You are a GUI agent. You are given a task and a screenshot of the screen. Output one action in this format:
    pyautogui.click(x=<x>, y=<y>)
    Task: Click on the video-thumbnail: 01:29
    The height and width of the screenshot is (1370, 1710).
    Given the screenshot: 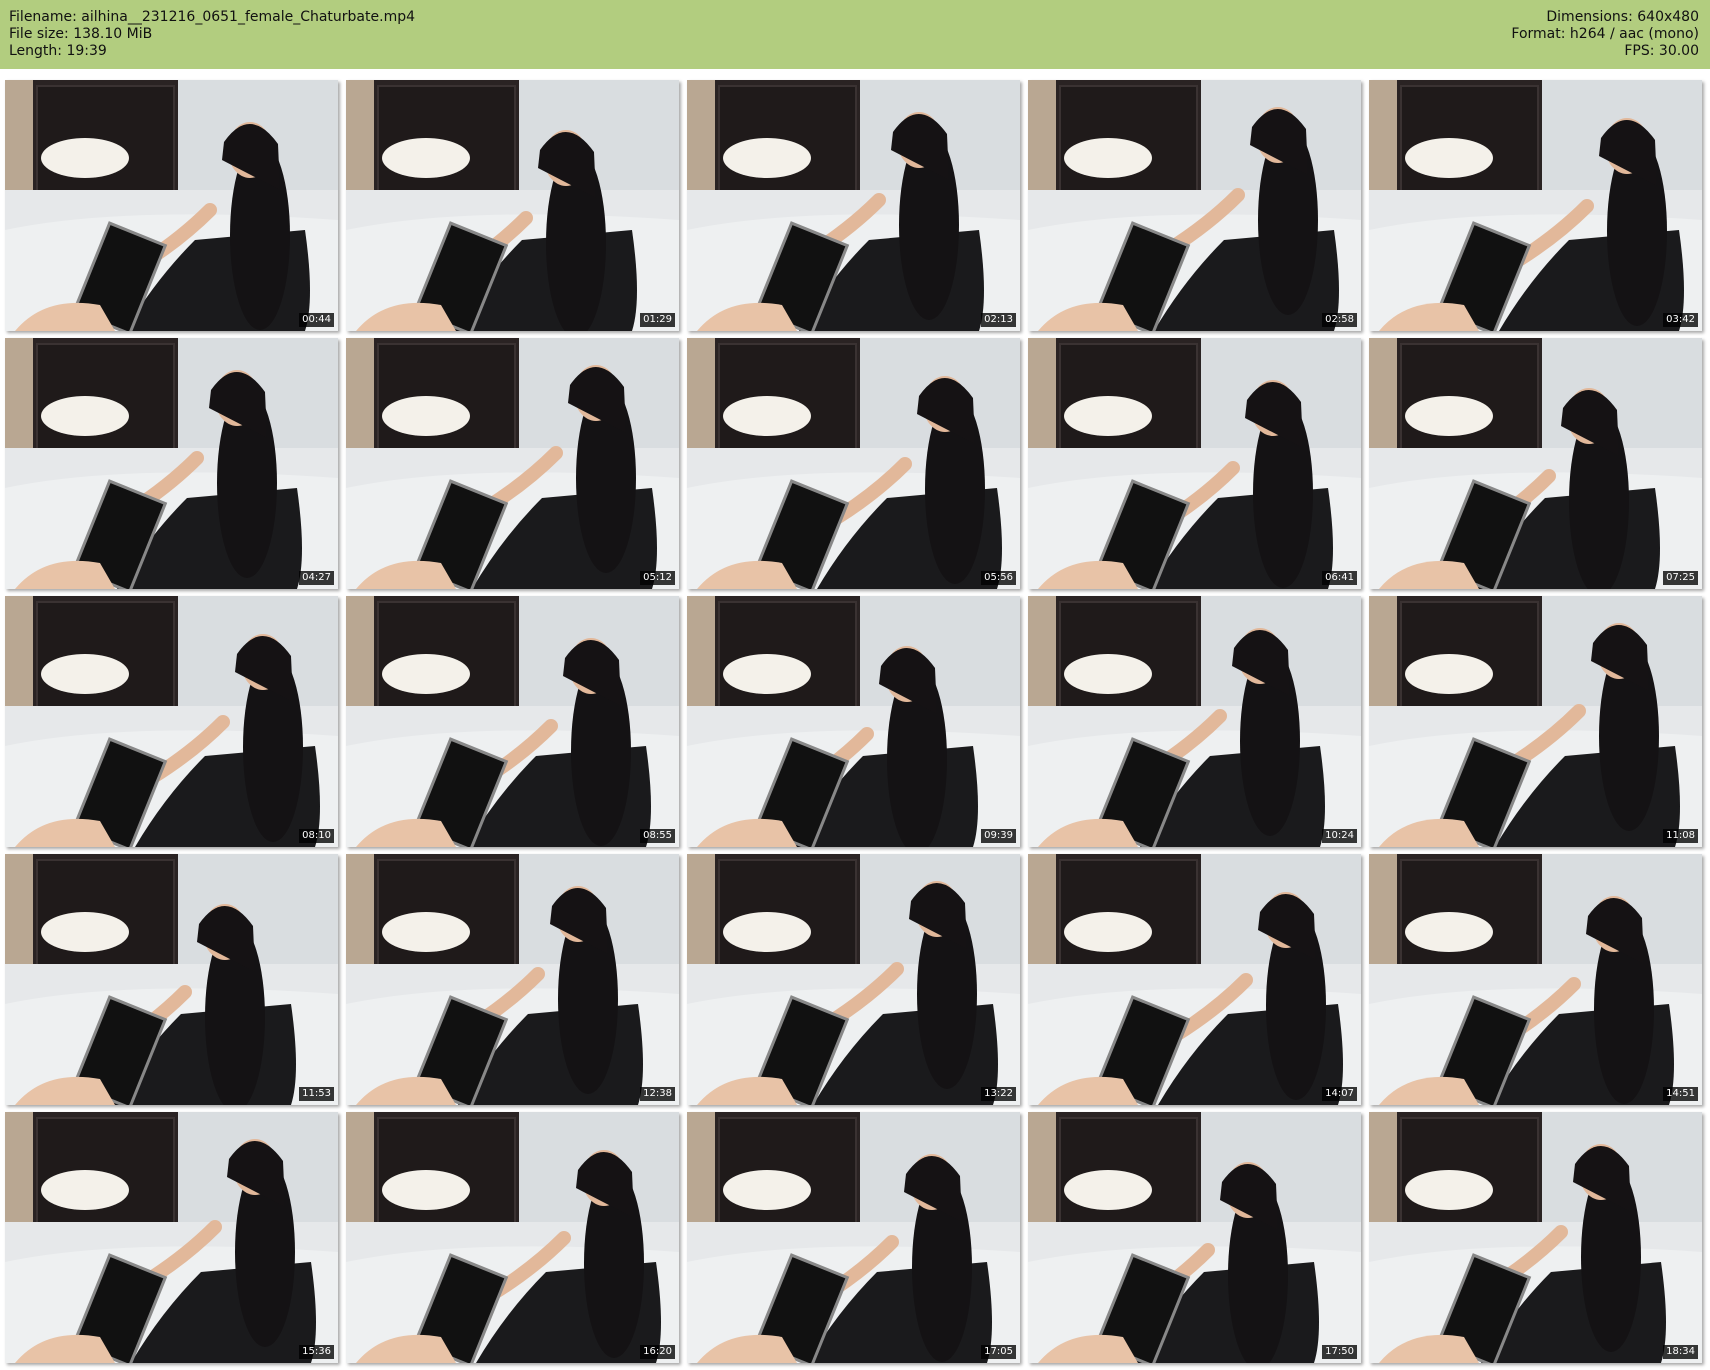 What is the action you would take?
    pyautogui.click(x=512, y=205)
    